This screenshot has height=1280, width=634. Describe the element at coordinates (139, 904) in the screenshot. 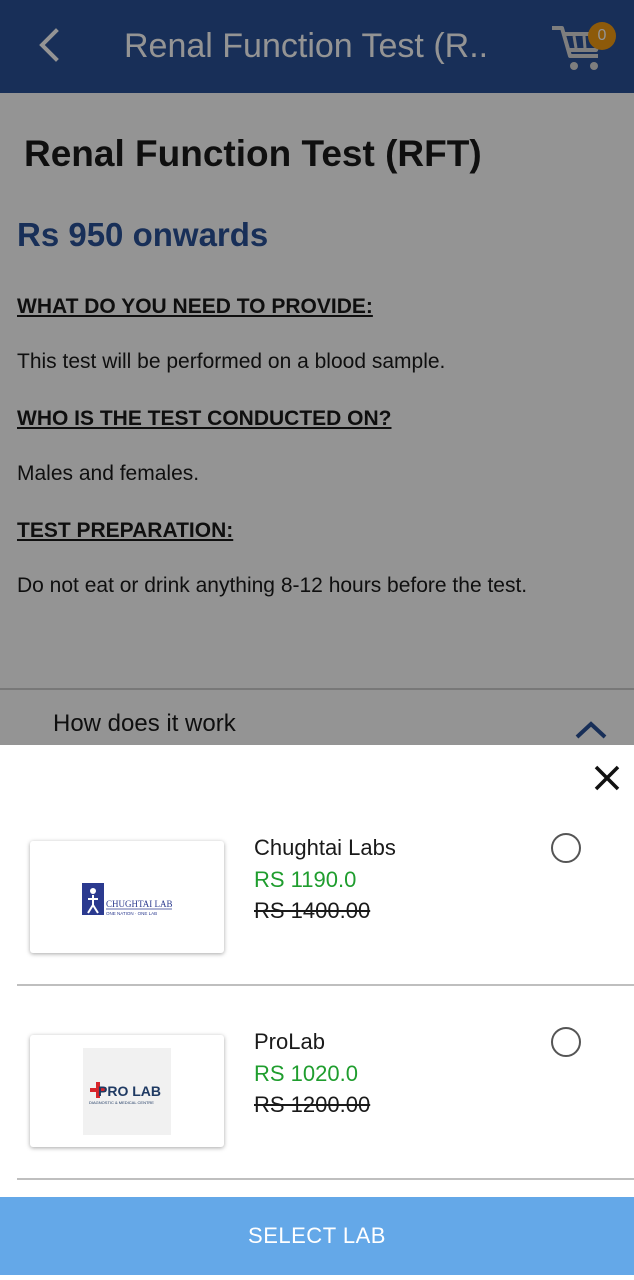

I see `svg-text: CHUGHTAI LAB` at that location.